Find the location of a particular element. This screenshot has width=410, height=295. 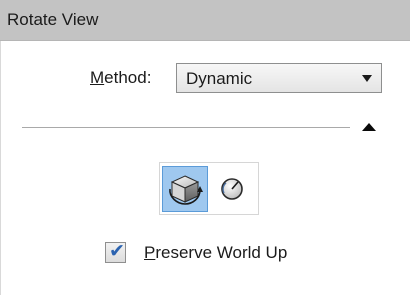

panel-title-bar: Rotate View is located at coordinates (205, 20).